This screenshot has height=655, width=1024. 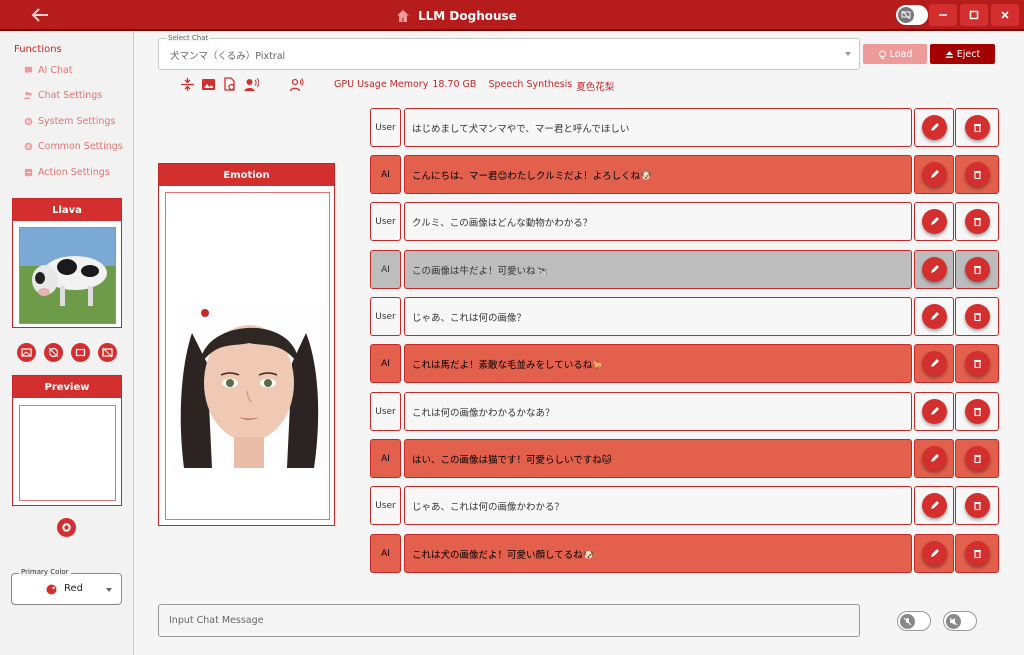 I want to click on mic-off-icon, so click(x=907, y=621).